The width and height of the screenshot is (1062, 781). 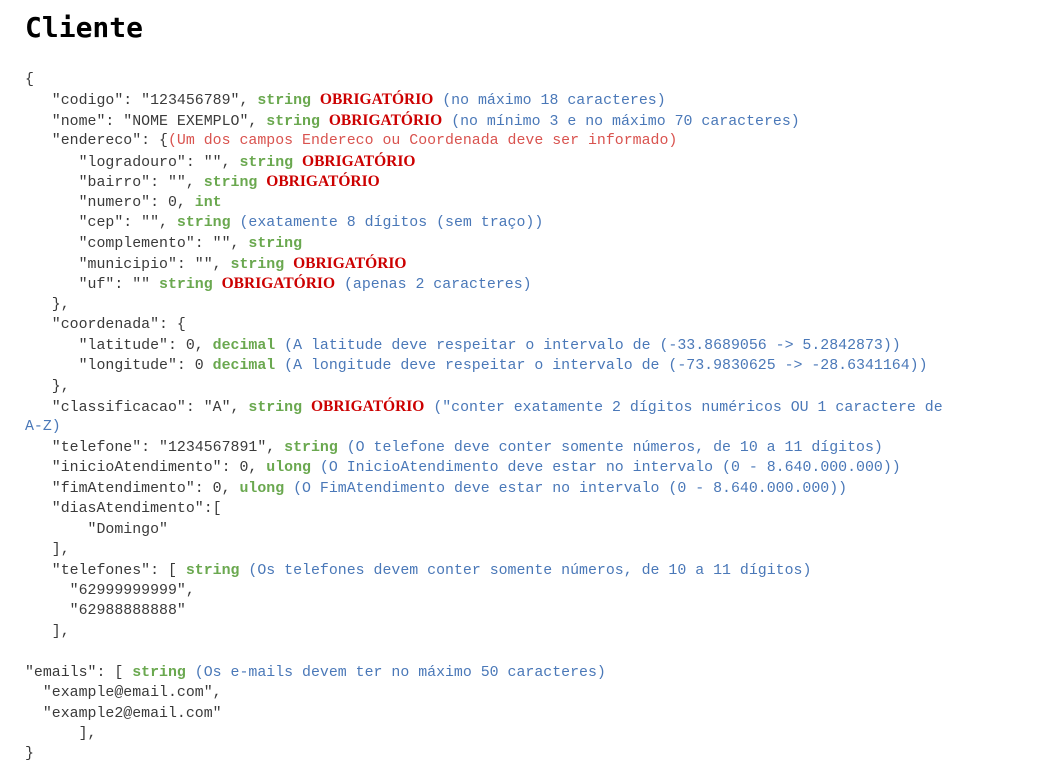 What do you see at coordinates (484, 305) in the screenshot?
I see `code-line: },` at bounding box center [484, 305].